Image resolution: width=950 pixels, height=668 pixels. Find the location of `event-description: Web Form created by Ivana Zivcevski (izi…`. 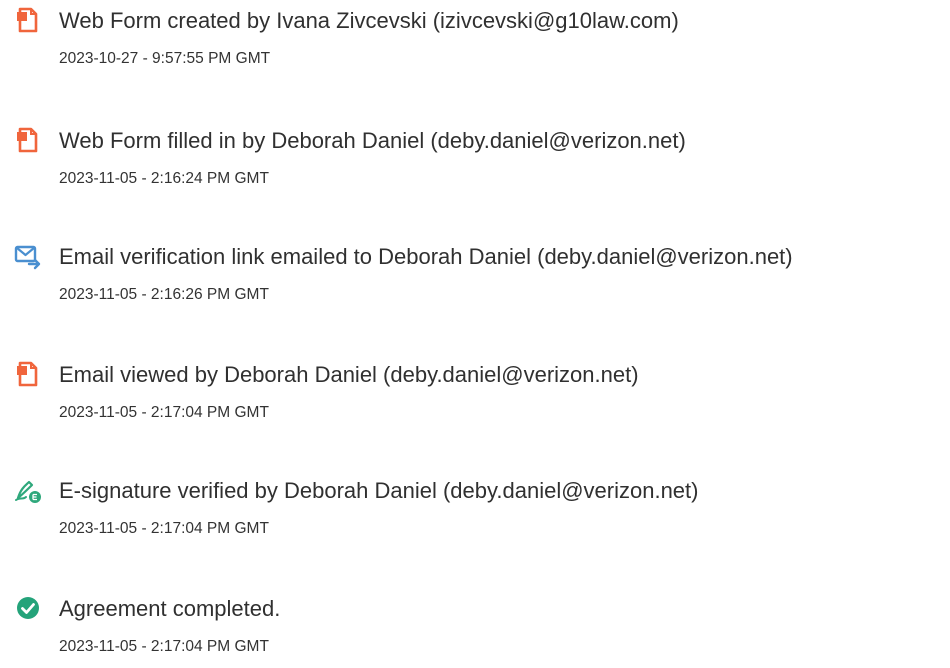

event-description: Web Form created by Ivana Zivcevski (izi… is located at coordinates (369, 20).